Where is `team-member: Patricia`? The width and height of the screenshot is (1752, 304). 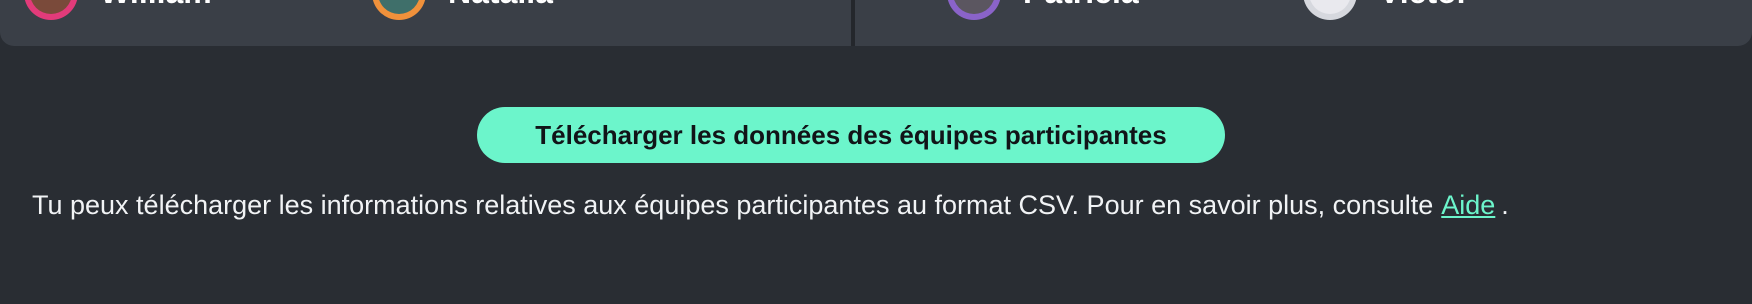 team-member: Patricia is located at coordinates (1043, 10).